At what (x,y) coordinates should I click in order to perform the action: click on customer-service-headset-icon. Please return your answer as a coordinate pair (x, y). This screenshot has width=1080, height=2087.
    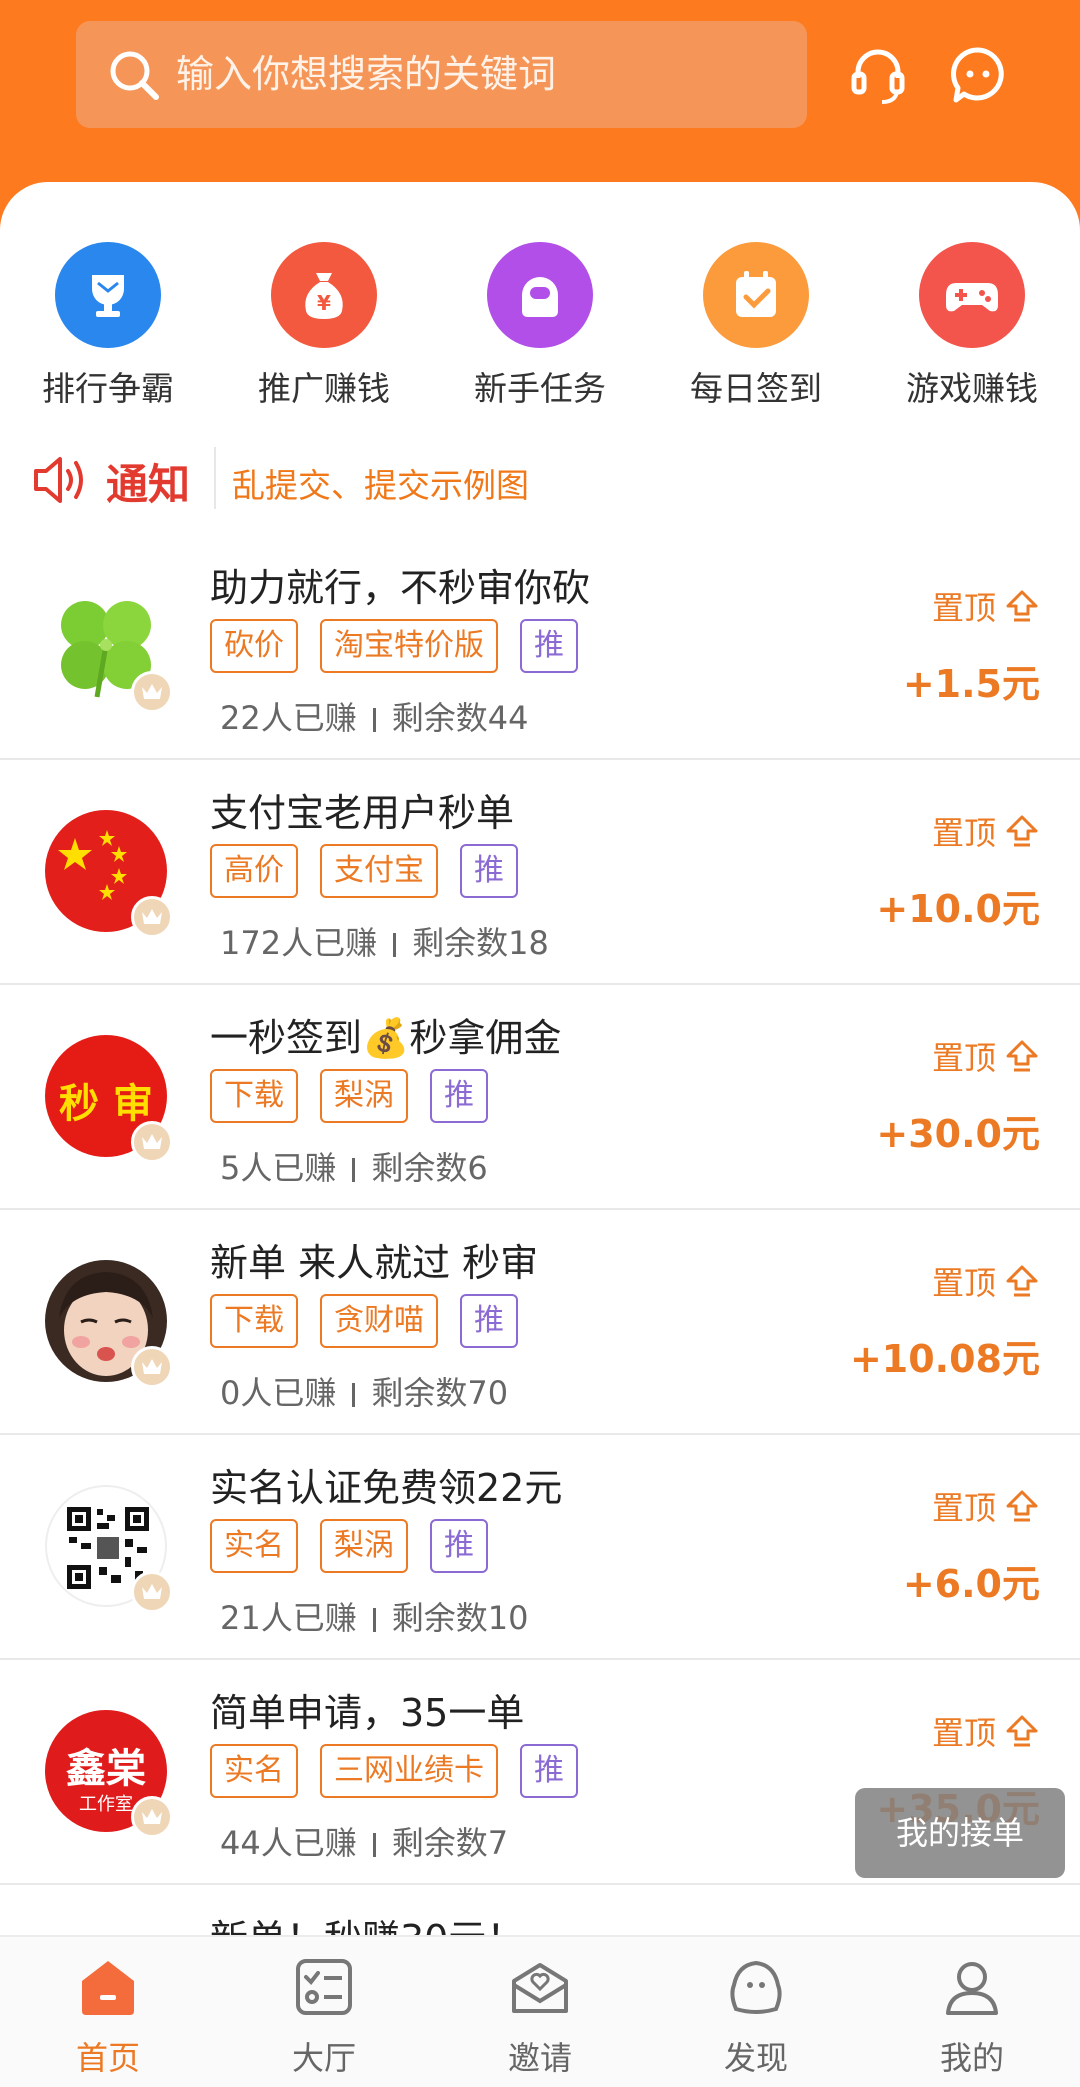
    Looking at the image, I should click on (878, 75).